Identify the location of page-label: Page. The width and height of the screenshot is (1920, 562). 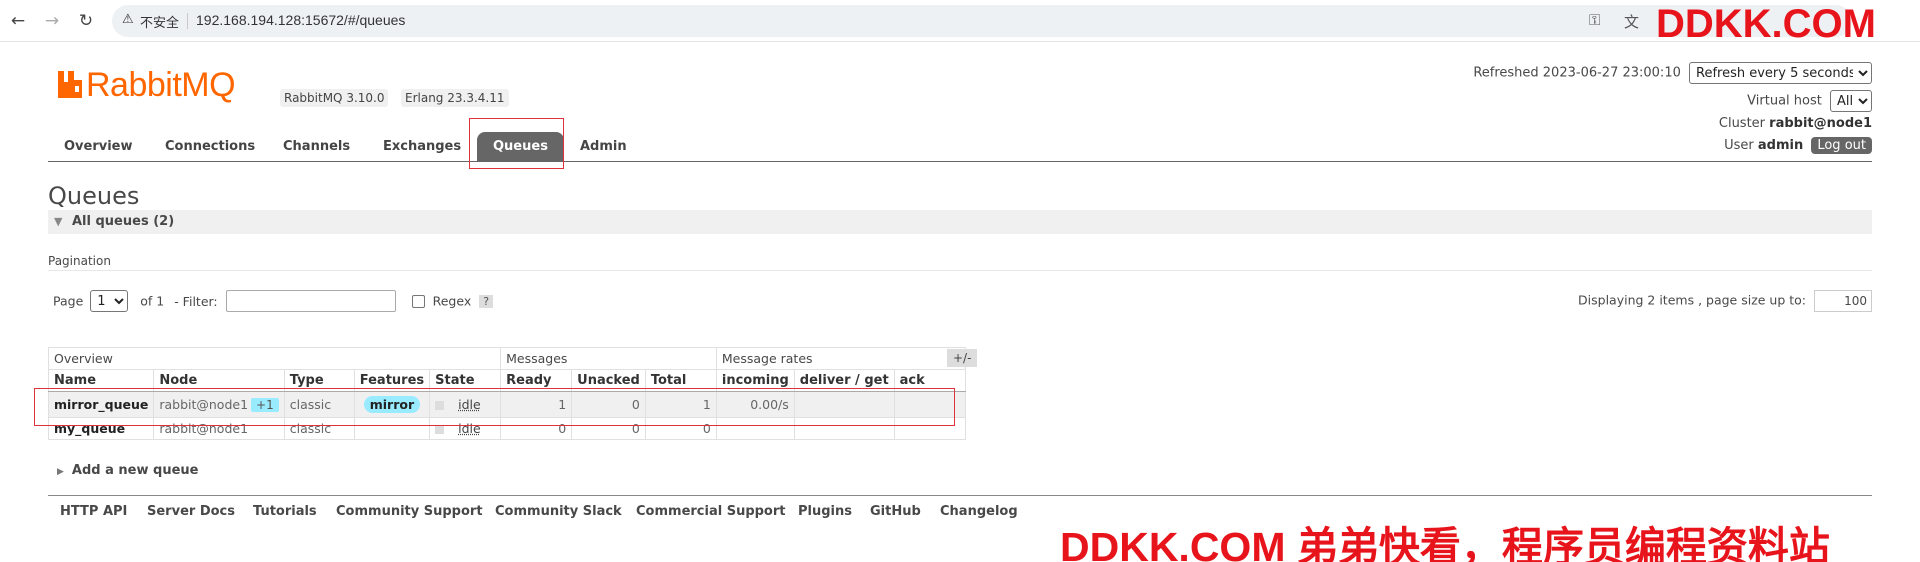
(68, 301).